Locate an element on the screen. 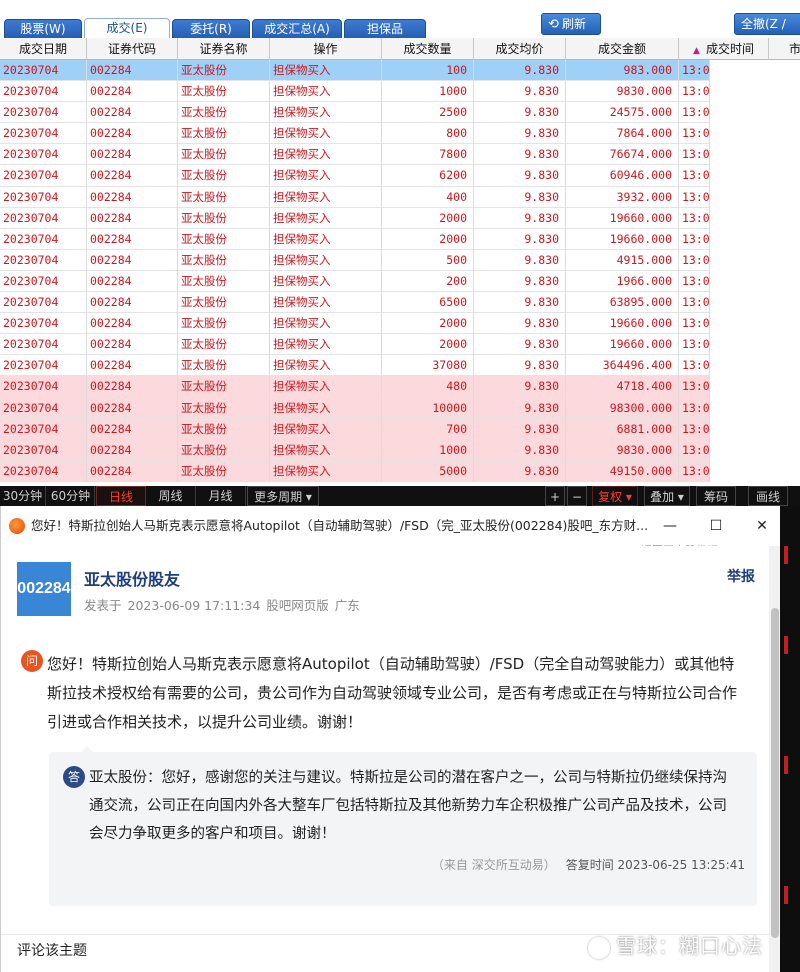 The width and height of the screenshot is (800, 972). fuquan-dropdown: 复权 ▾ is located at coordinates (615, 496).